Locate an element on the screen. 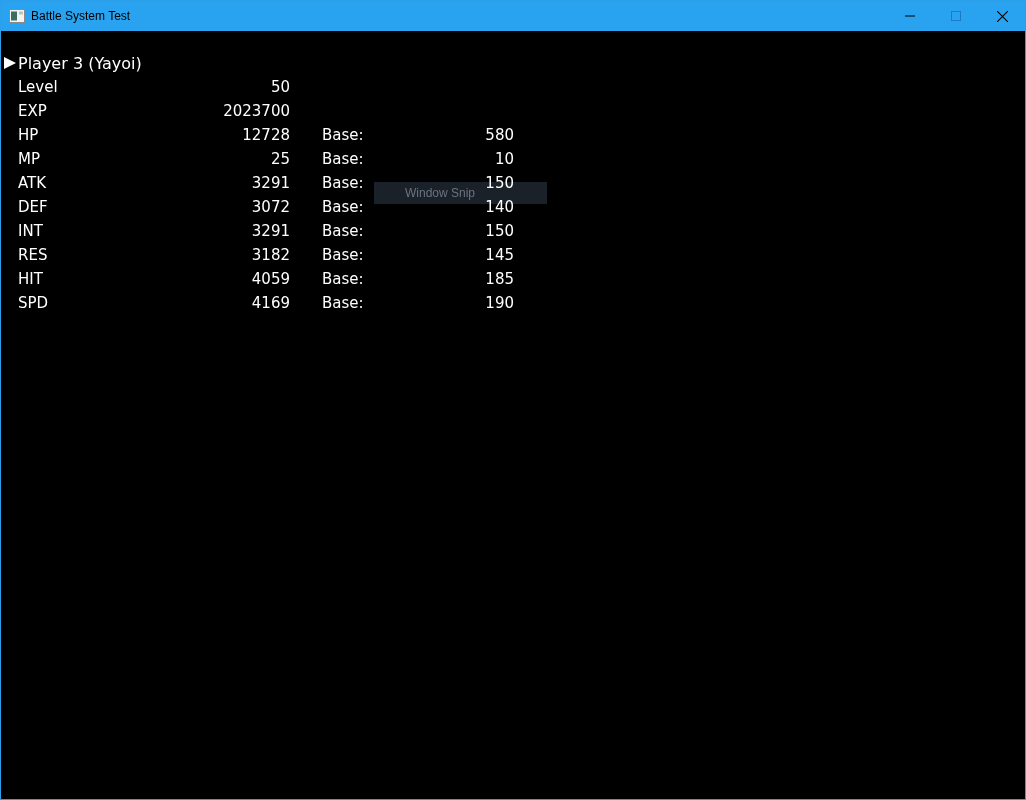 Image resolution: width=1026 pixels, height=800 pixels. stat-label: SPD is located at coordinates (34, 303).